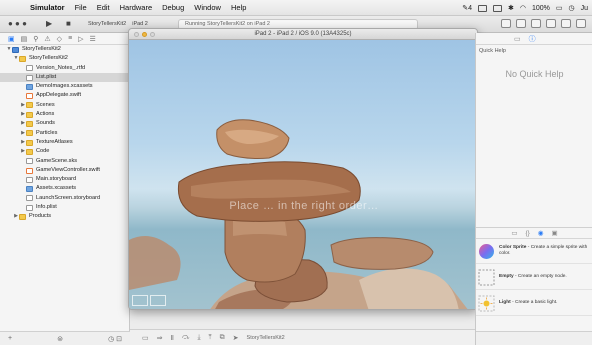 Image resolution: width=592 pixels, height=350 pixels. What do you see at coordinates (70, 38) in the screenshot?
I see `debug-icon: ≡` at bounding box center [70, 38].